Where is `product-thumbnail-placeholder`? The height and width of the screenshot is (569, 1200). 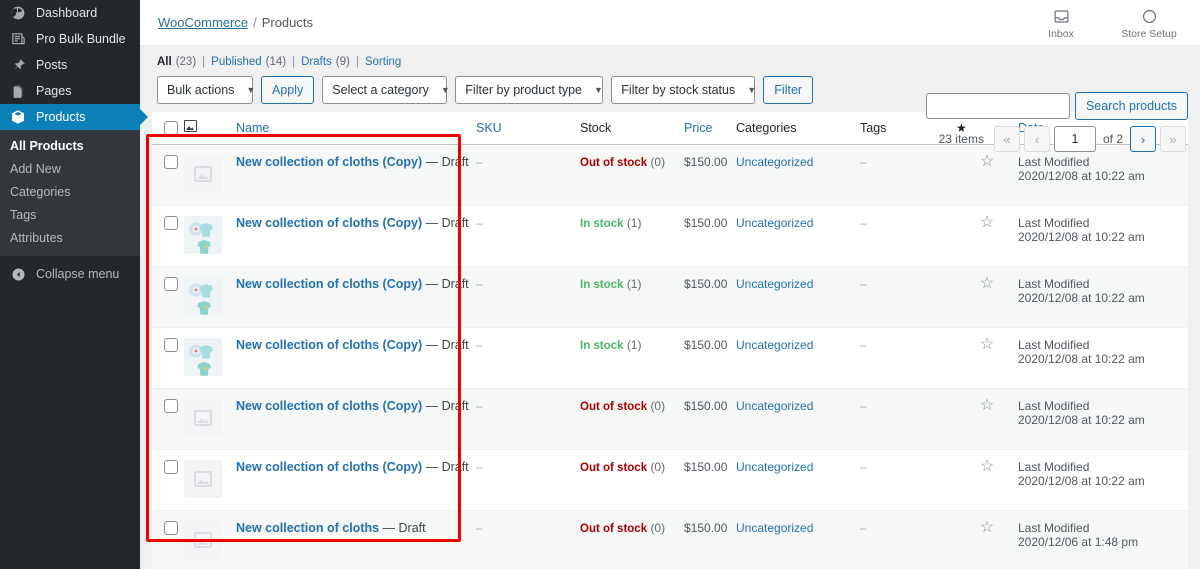
product-thumbnail-placeholder is located at coordinates (203, 479).